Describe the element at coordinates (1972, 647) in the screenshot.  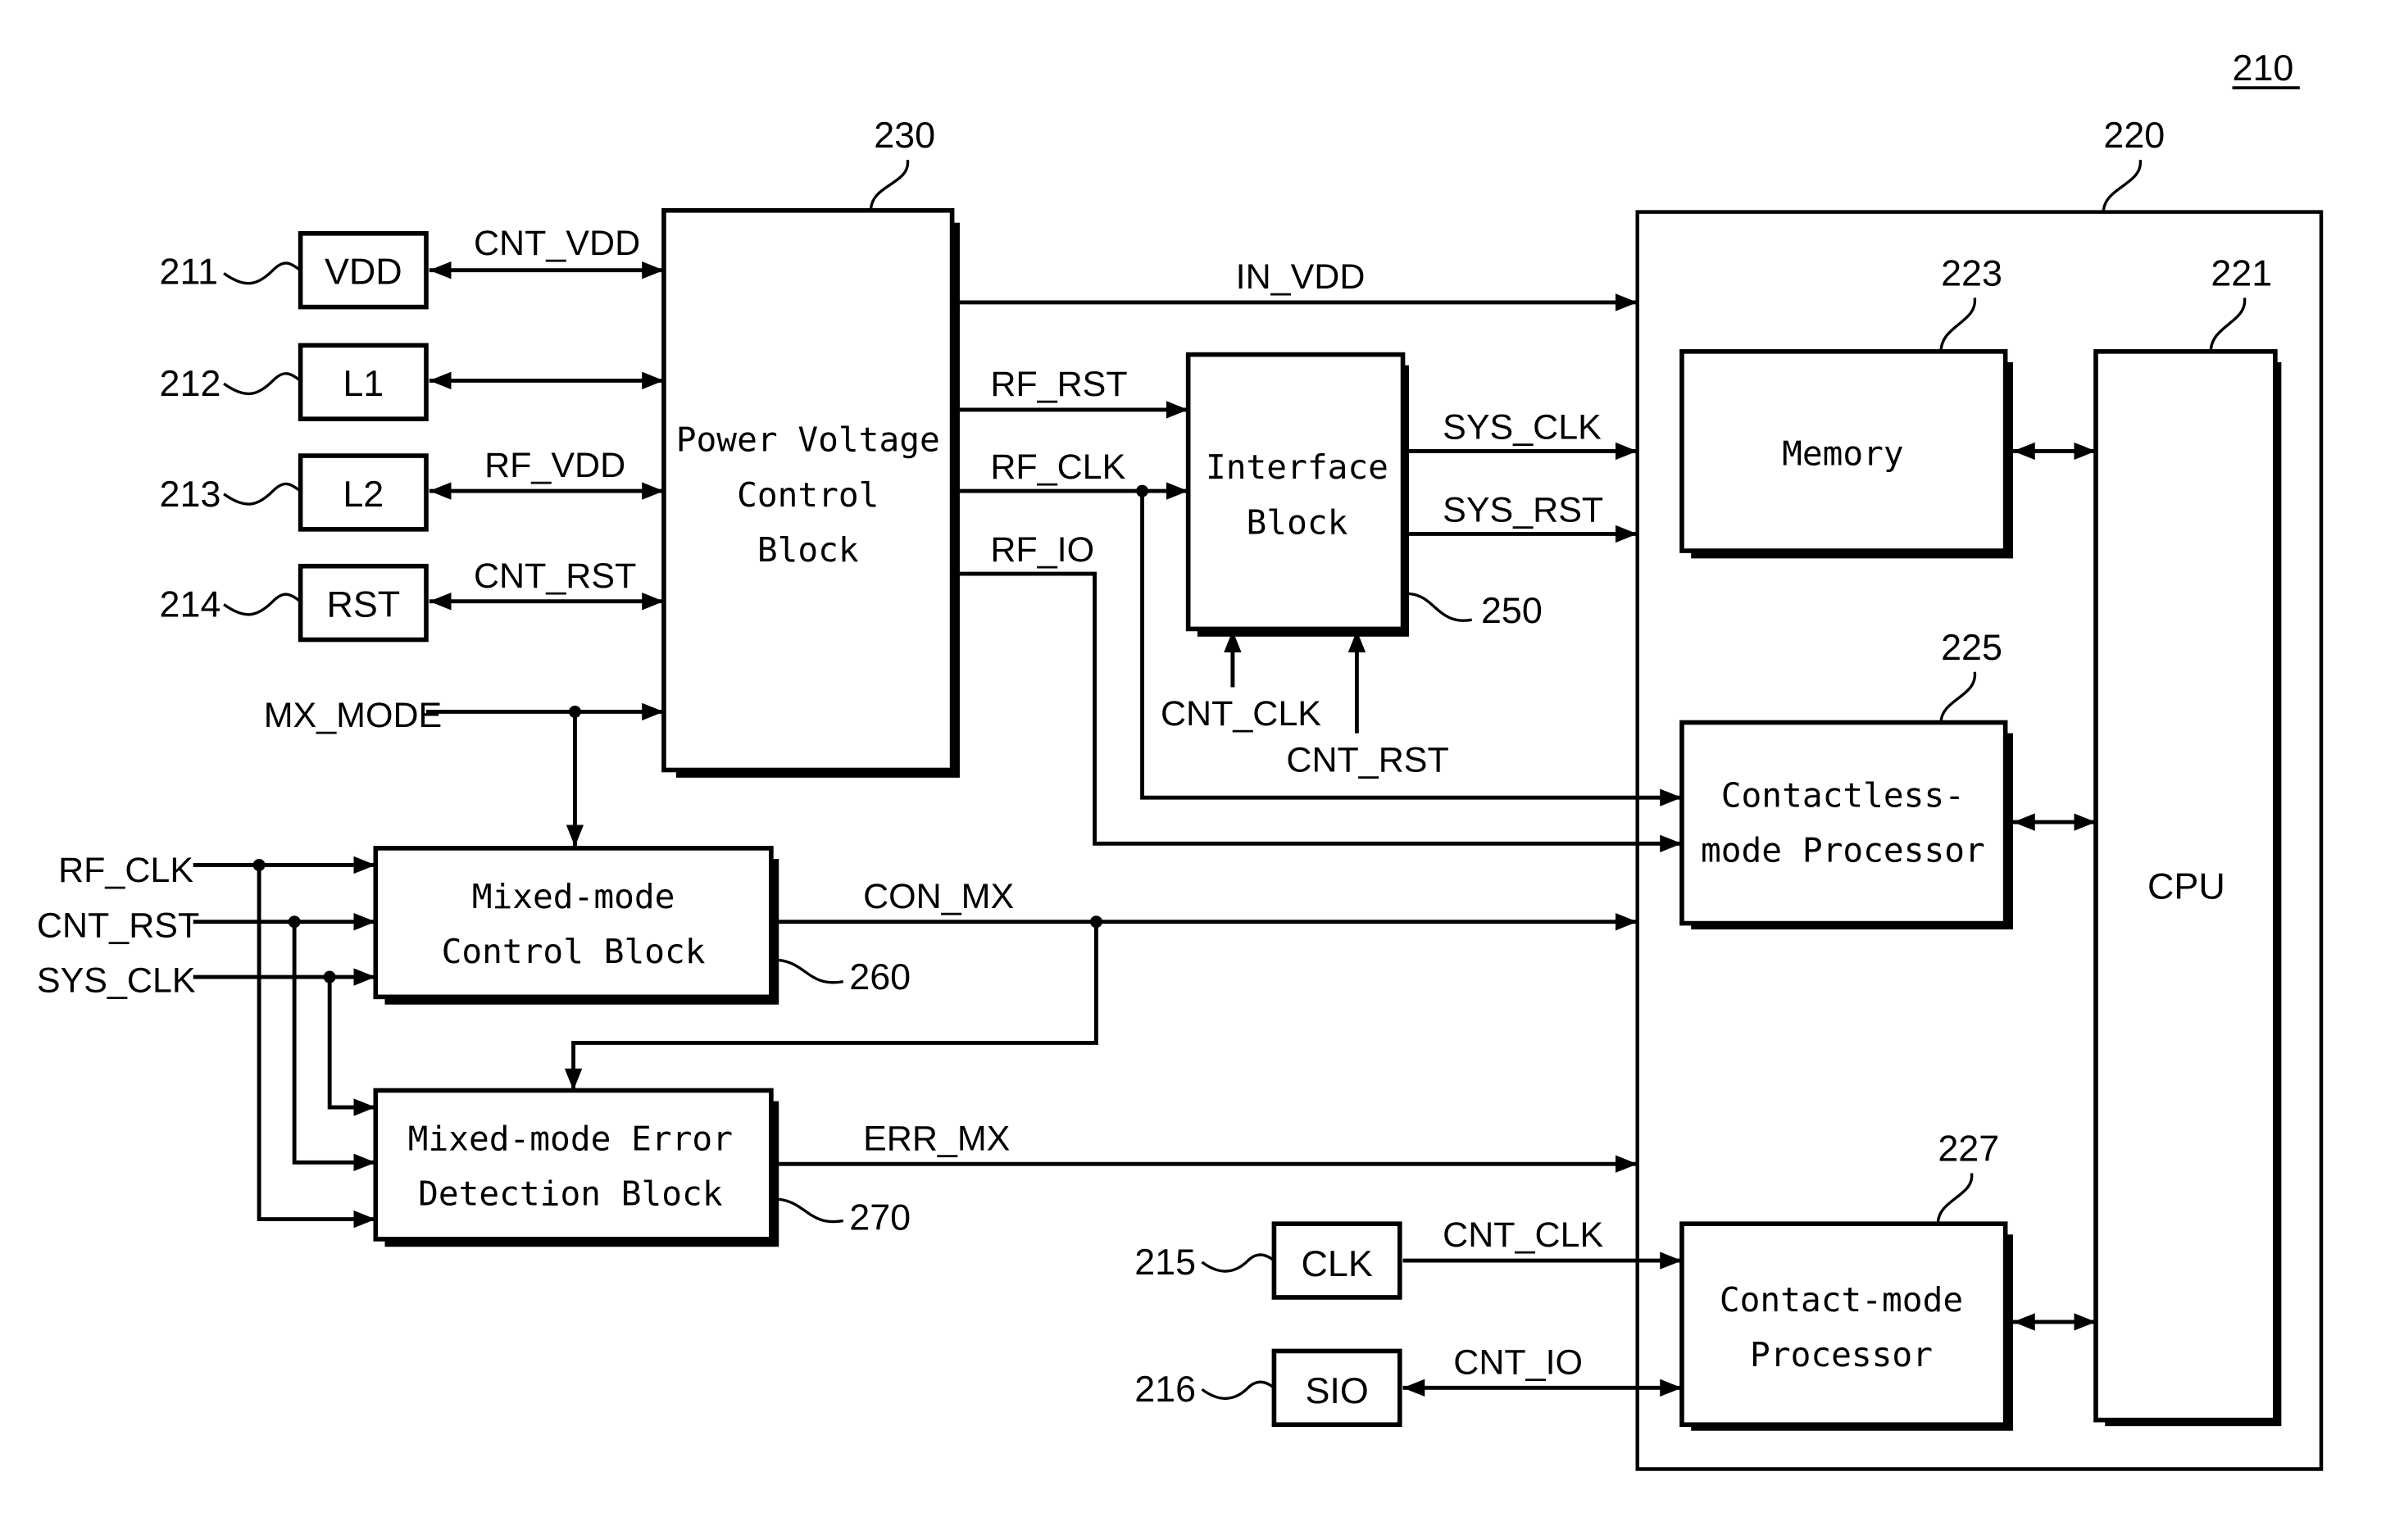
I see `block-ref: 225` at that location.